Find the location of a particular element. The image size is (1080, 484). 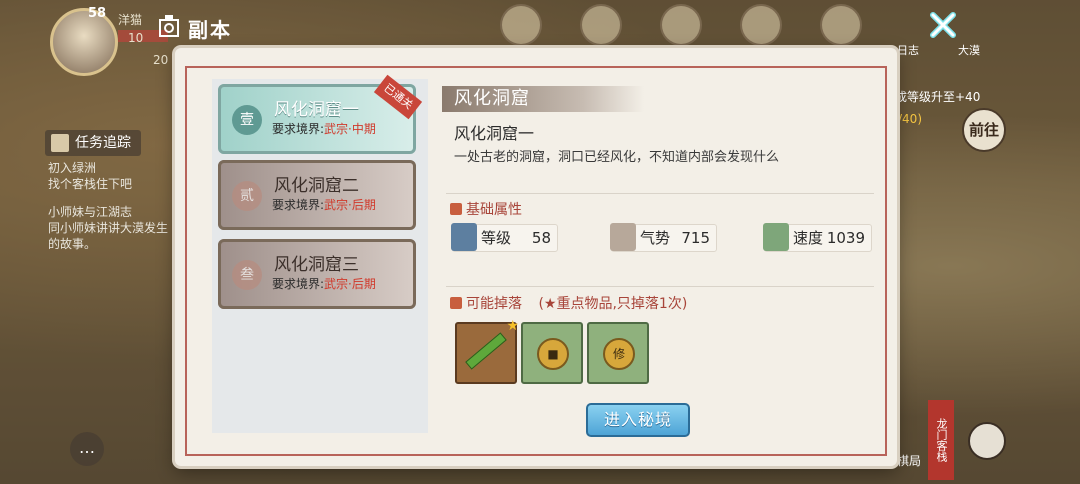

coin-icon: ■ is located at coordinates (553, 354).